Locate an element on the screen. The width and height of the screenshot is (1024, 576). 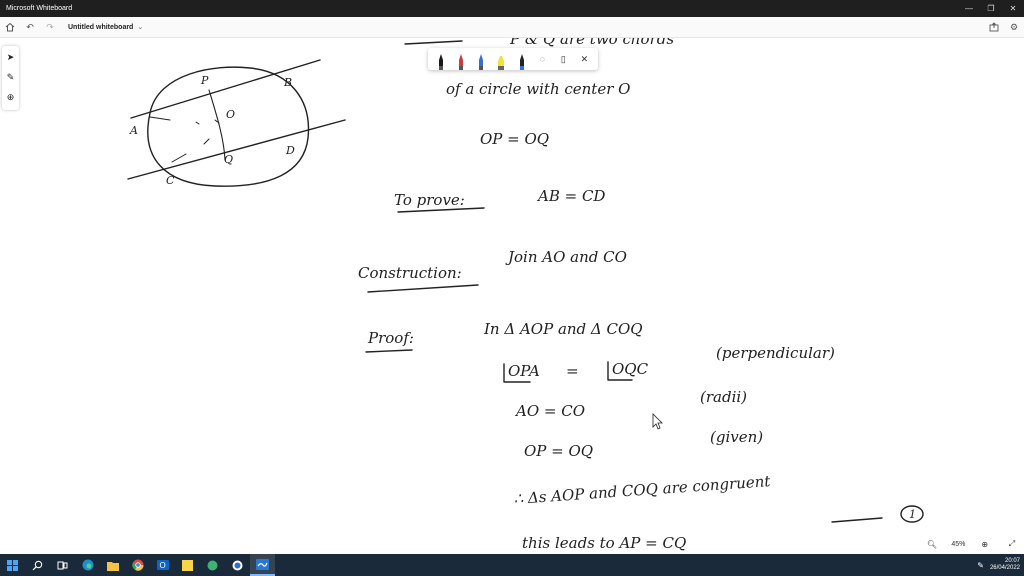
radius-co is located at coordinates (179, 158).